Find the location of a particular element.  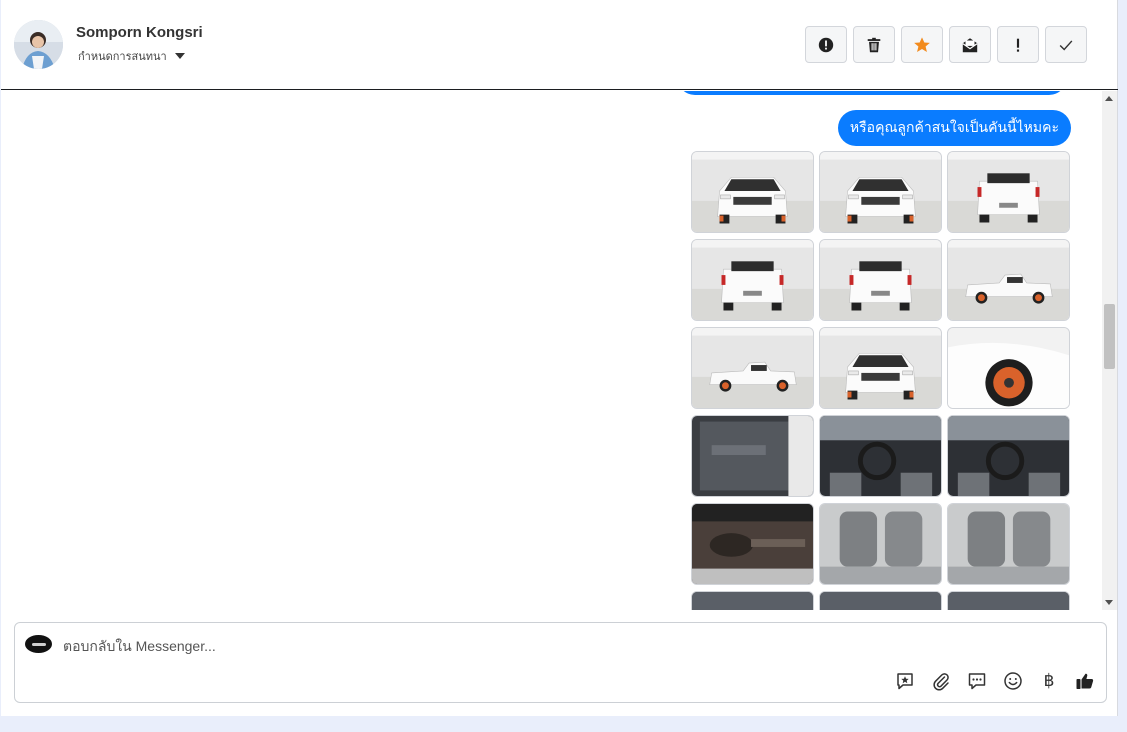

page-avatar is located at coordinates (38, 644).